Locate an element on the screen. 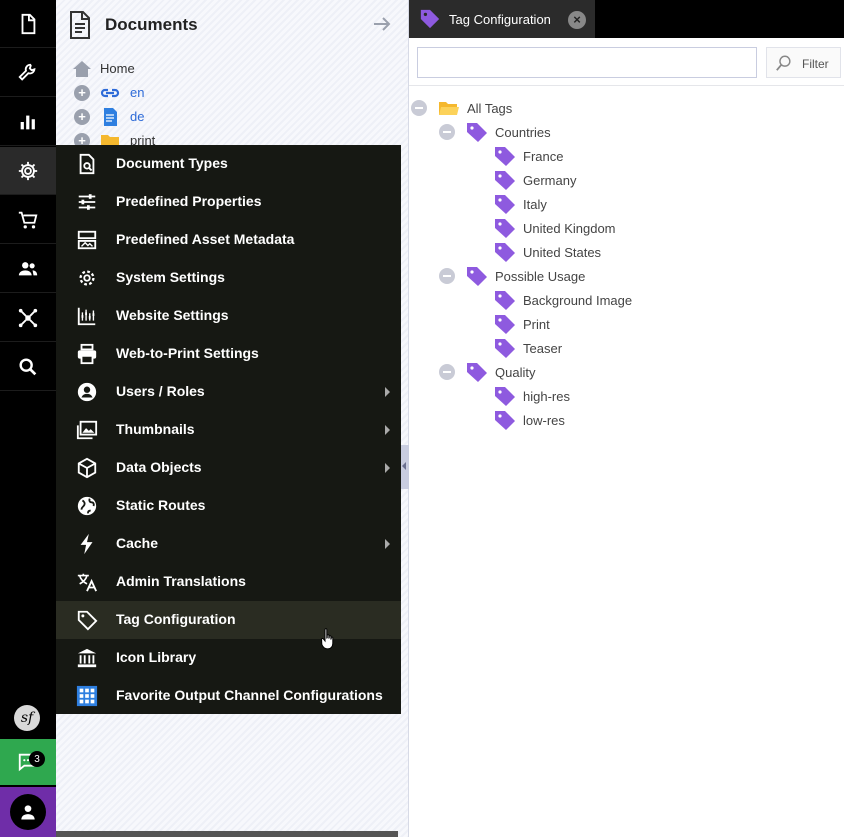 The image size is (844, 837). wrench-icon is located at coordinates (27, 72).